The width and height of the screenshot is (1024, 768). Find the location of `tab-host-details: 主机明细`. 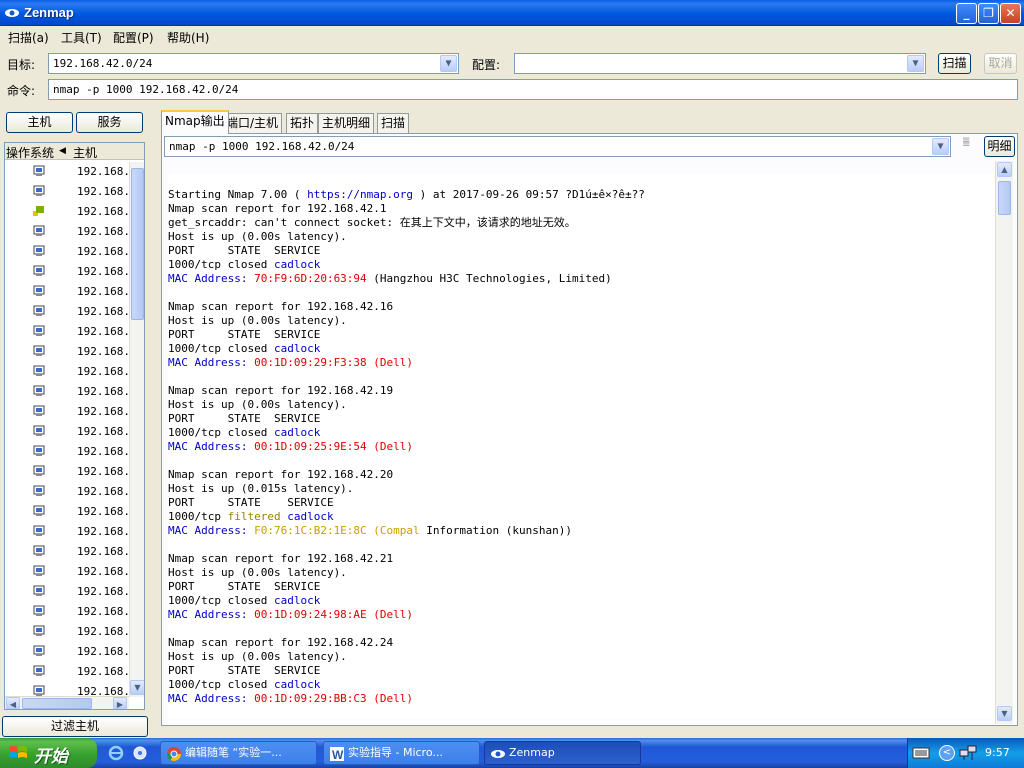

tab-host-details: 主机明细 is located at coordinates (346, 123).